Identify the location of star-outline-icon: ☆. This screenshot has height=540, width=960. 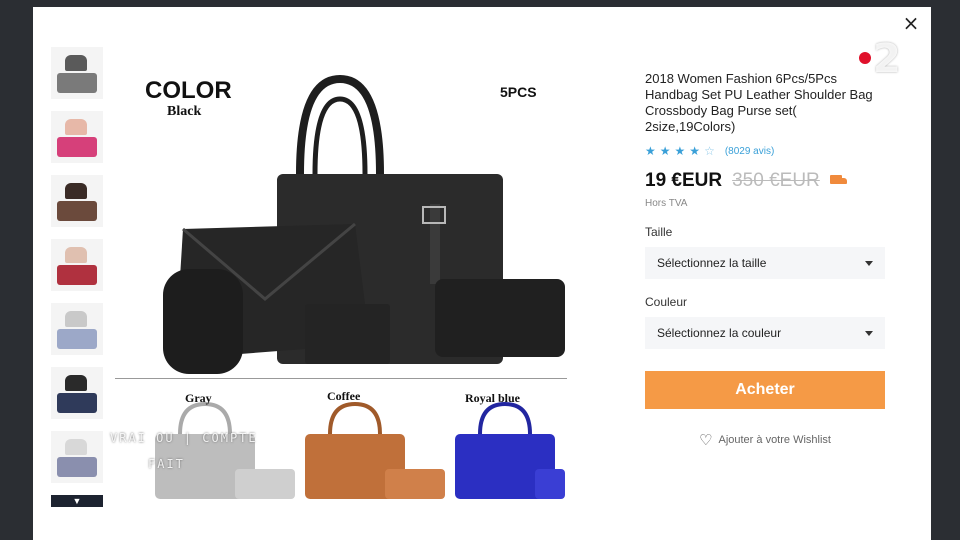
(709, 151).